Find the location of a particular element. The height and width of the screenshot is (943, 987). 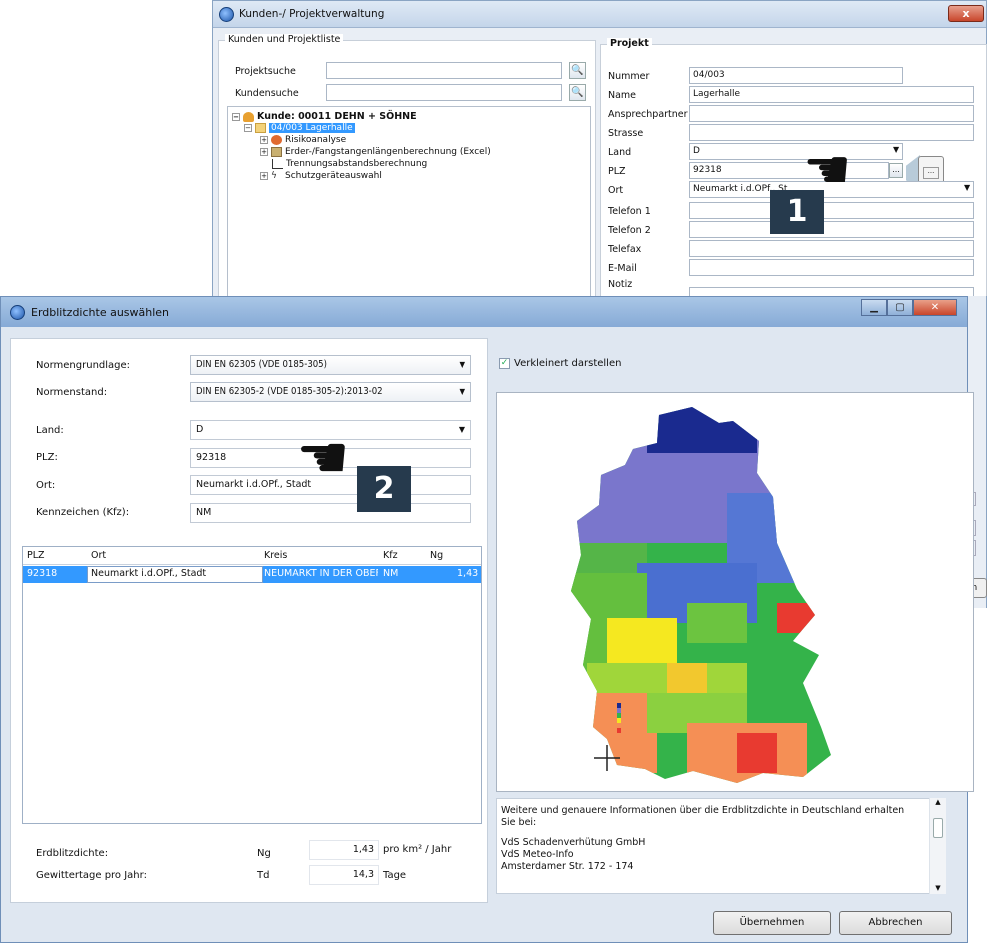

field-label: Telefon 2 is located at coordinates (629, 230).